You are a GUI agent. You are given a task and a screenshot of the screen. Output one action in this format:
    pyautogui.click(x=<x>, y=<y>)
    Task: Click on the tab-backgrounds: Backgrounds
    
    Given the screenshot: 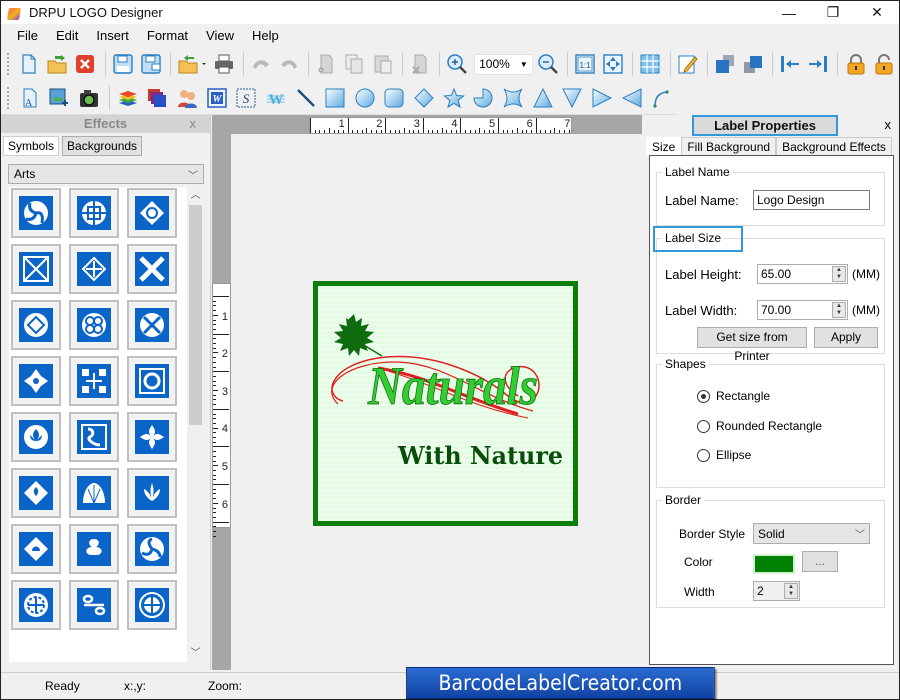 What is the action you would take?
    pyautogui.click(x=102, y=146)
    